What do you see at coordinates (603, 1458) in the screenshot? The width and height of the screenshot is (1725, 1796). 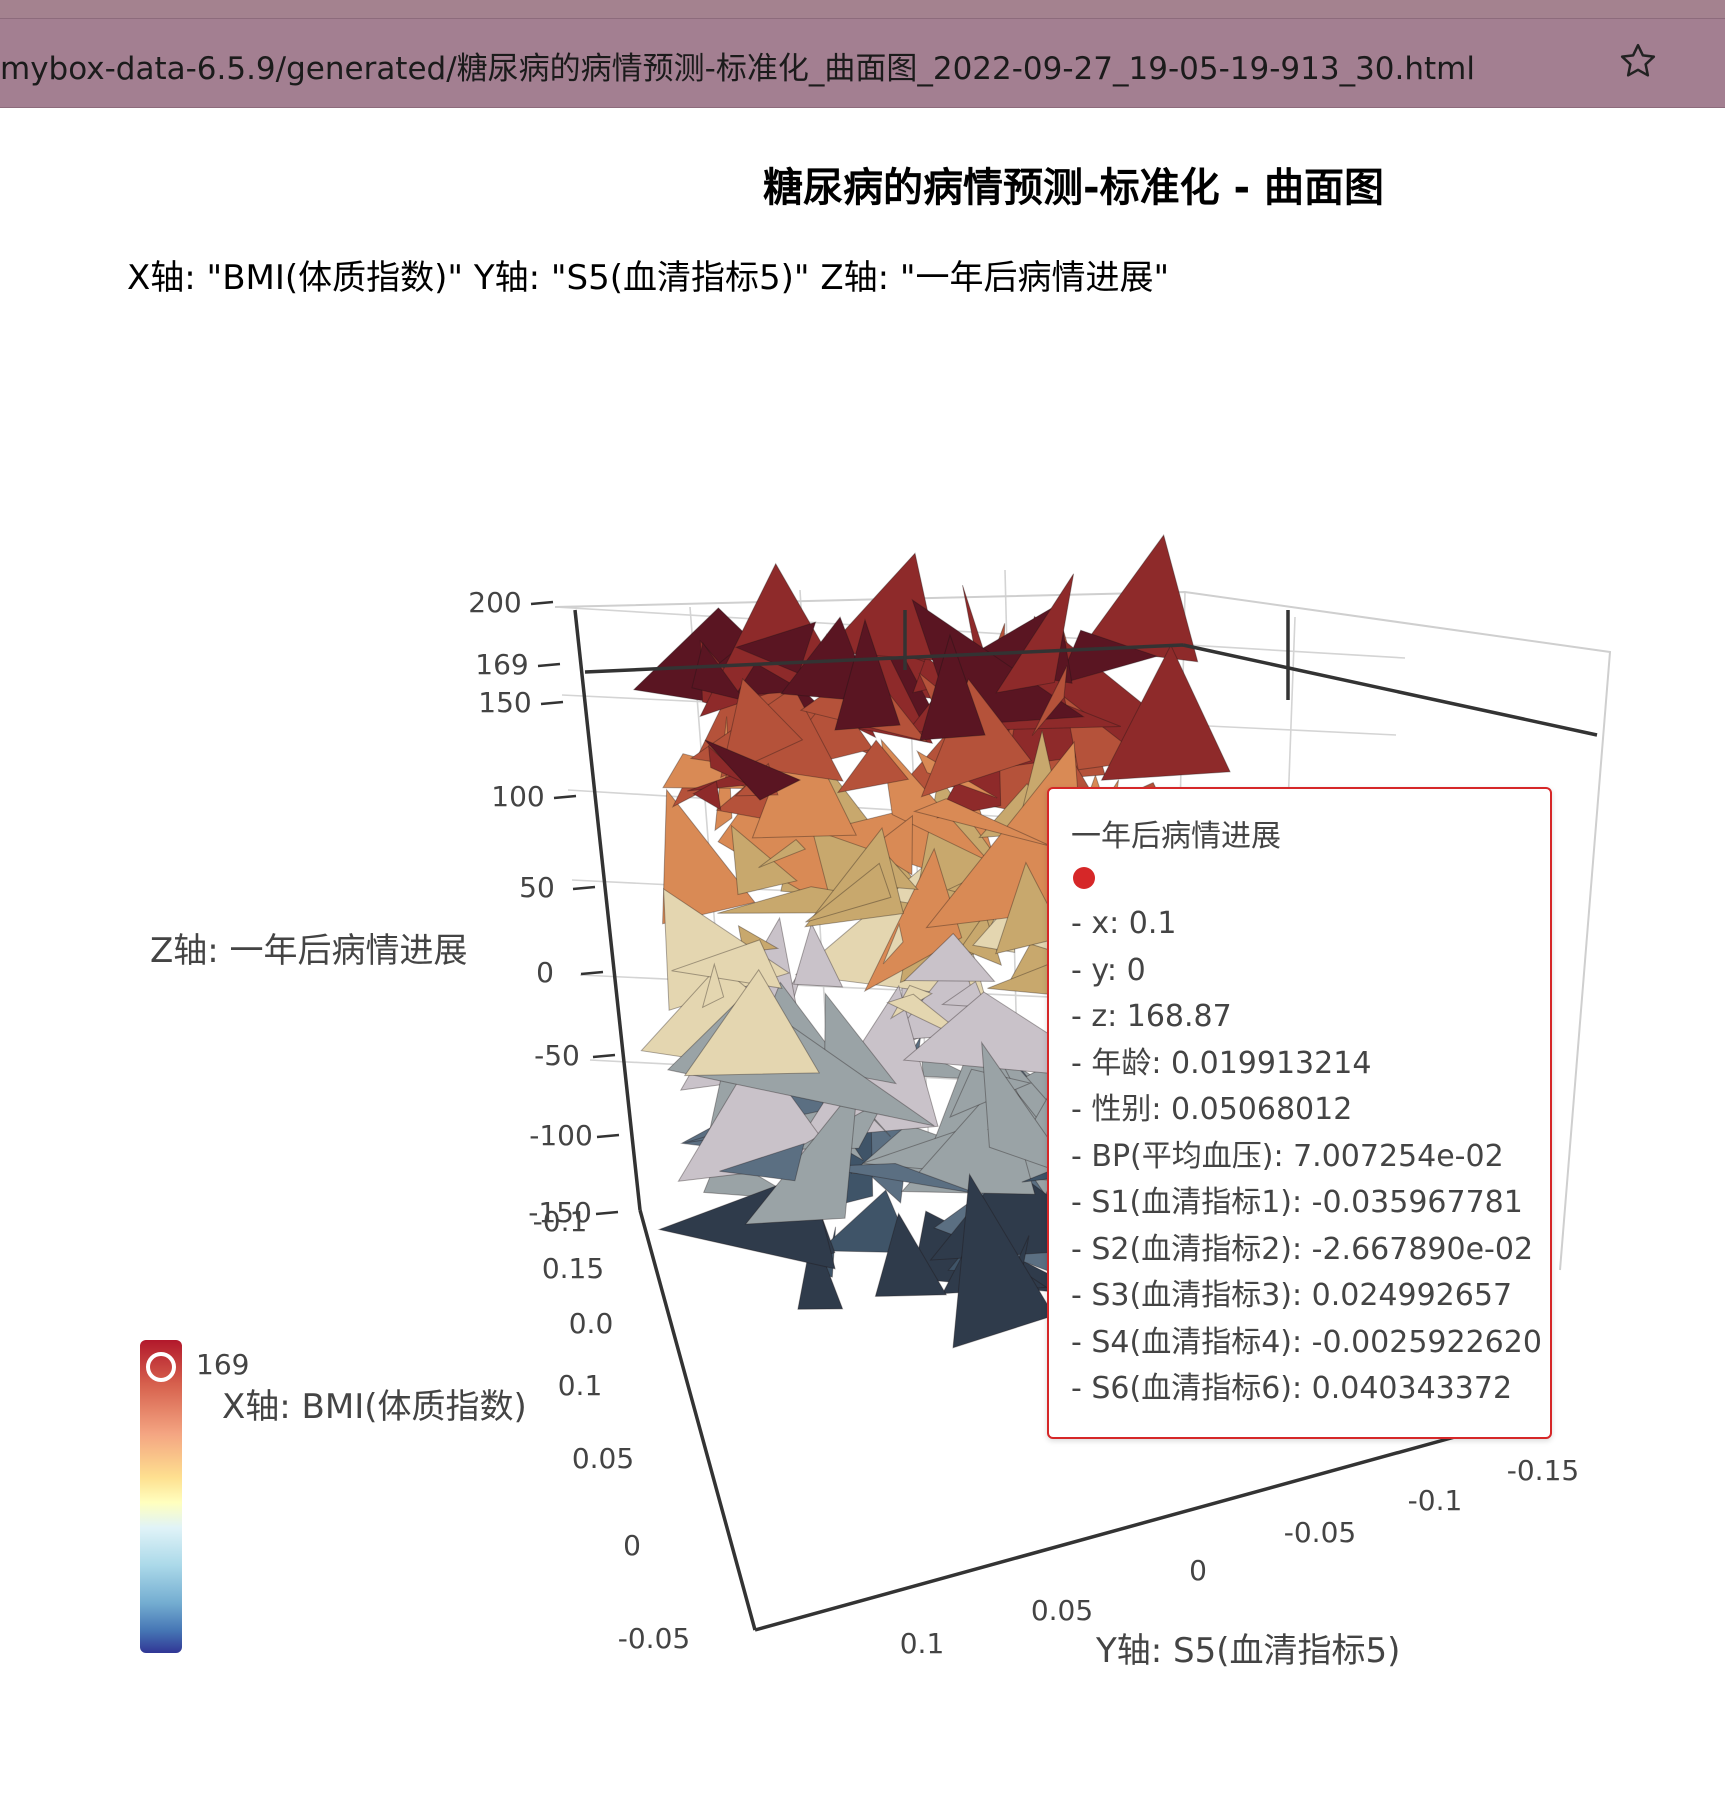 I see `x-tick-label: 0.05` at bounding box center [603, 1458].